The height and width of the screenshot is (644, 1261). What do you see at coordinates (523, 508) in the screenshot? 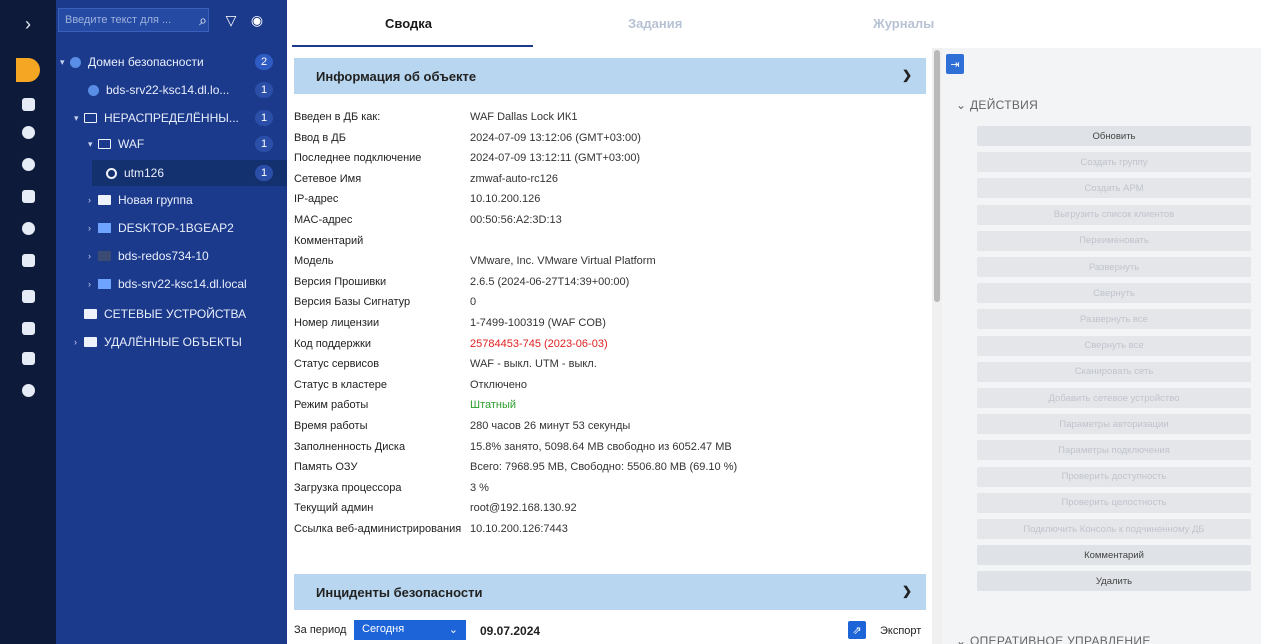
I see `info-value: root@192.168.130.92` at bounding box center [523, 508].